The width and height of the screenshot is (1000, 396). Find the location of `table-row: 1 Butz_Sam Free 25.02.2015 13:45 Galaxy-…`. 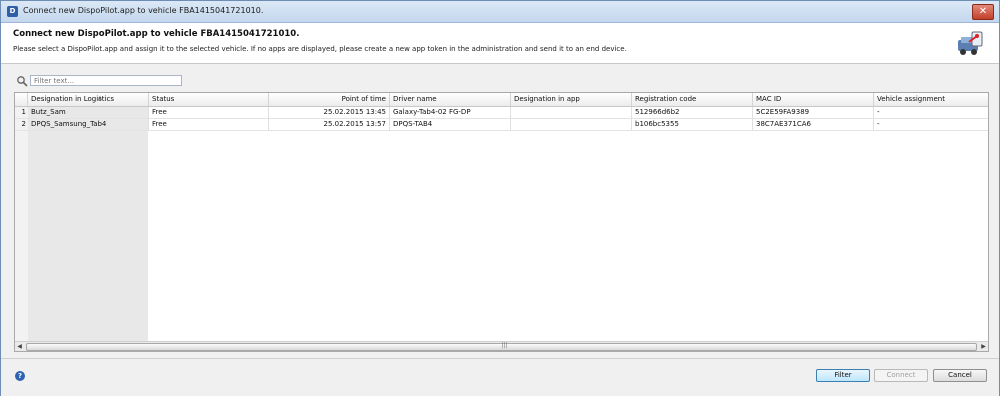

table-row: 1 Butz_Sam Free 25.02.2015 13:45 Galaxy-… is located at coordinates (501, 113).